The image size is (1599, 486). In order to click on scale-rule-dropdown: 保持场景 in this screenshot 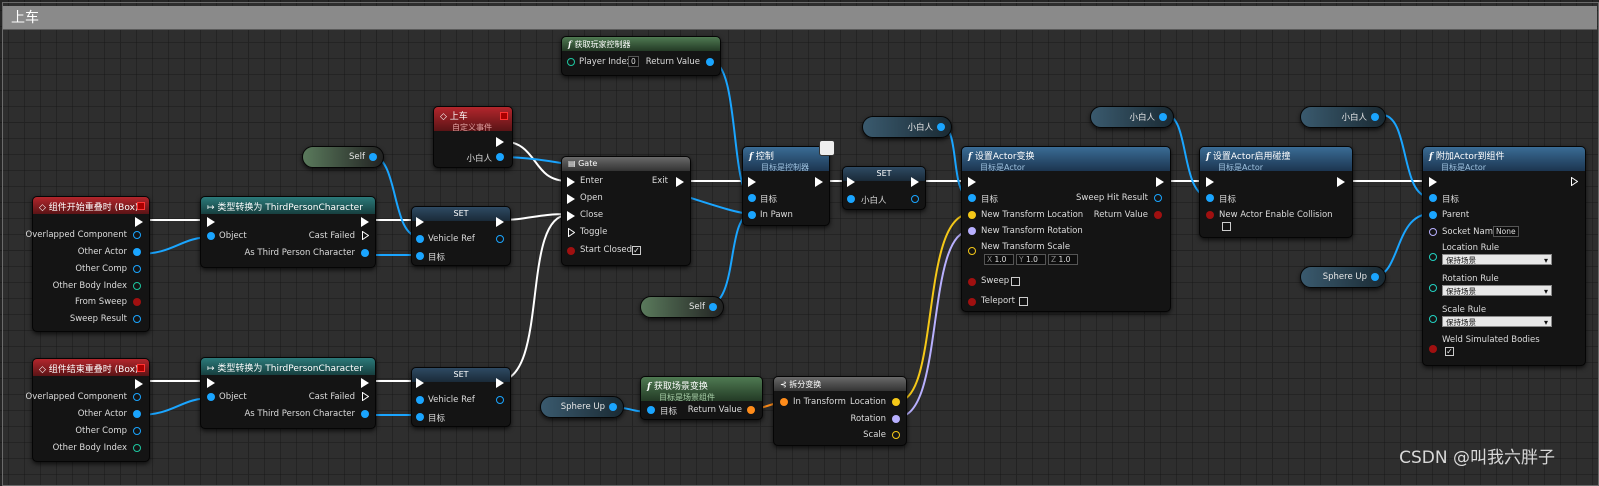, I will do `click(1497, 322)`.